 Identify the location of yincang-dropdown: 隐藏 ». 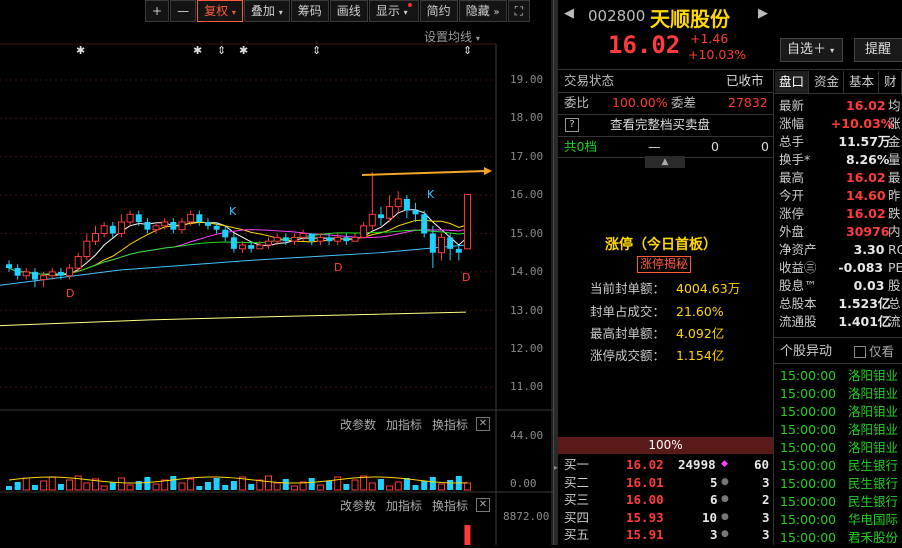
(482, 11).